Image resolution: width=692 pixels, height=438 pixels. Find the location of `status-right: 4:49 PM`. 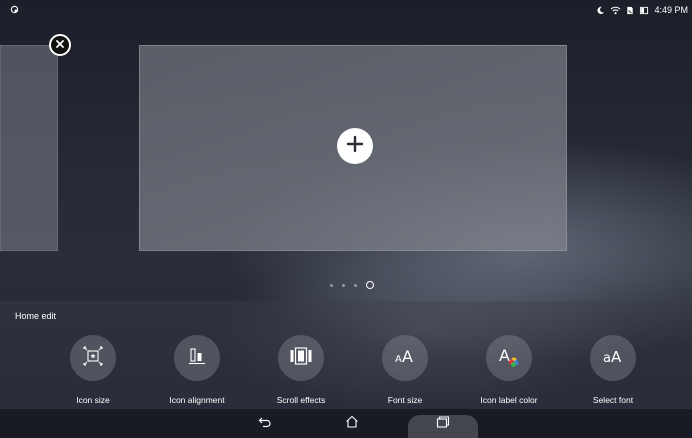

status-right: 4:49 PM is located at coordinates (642, 10).